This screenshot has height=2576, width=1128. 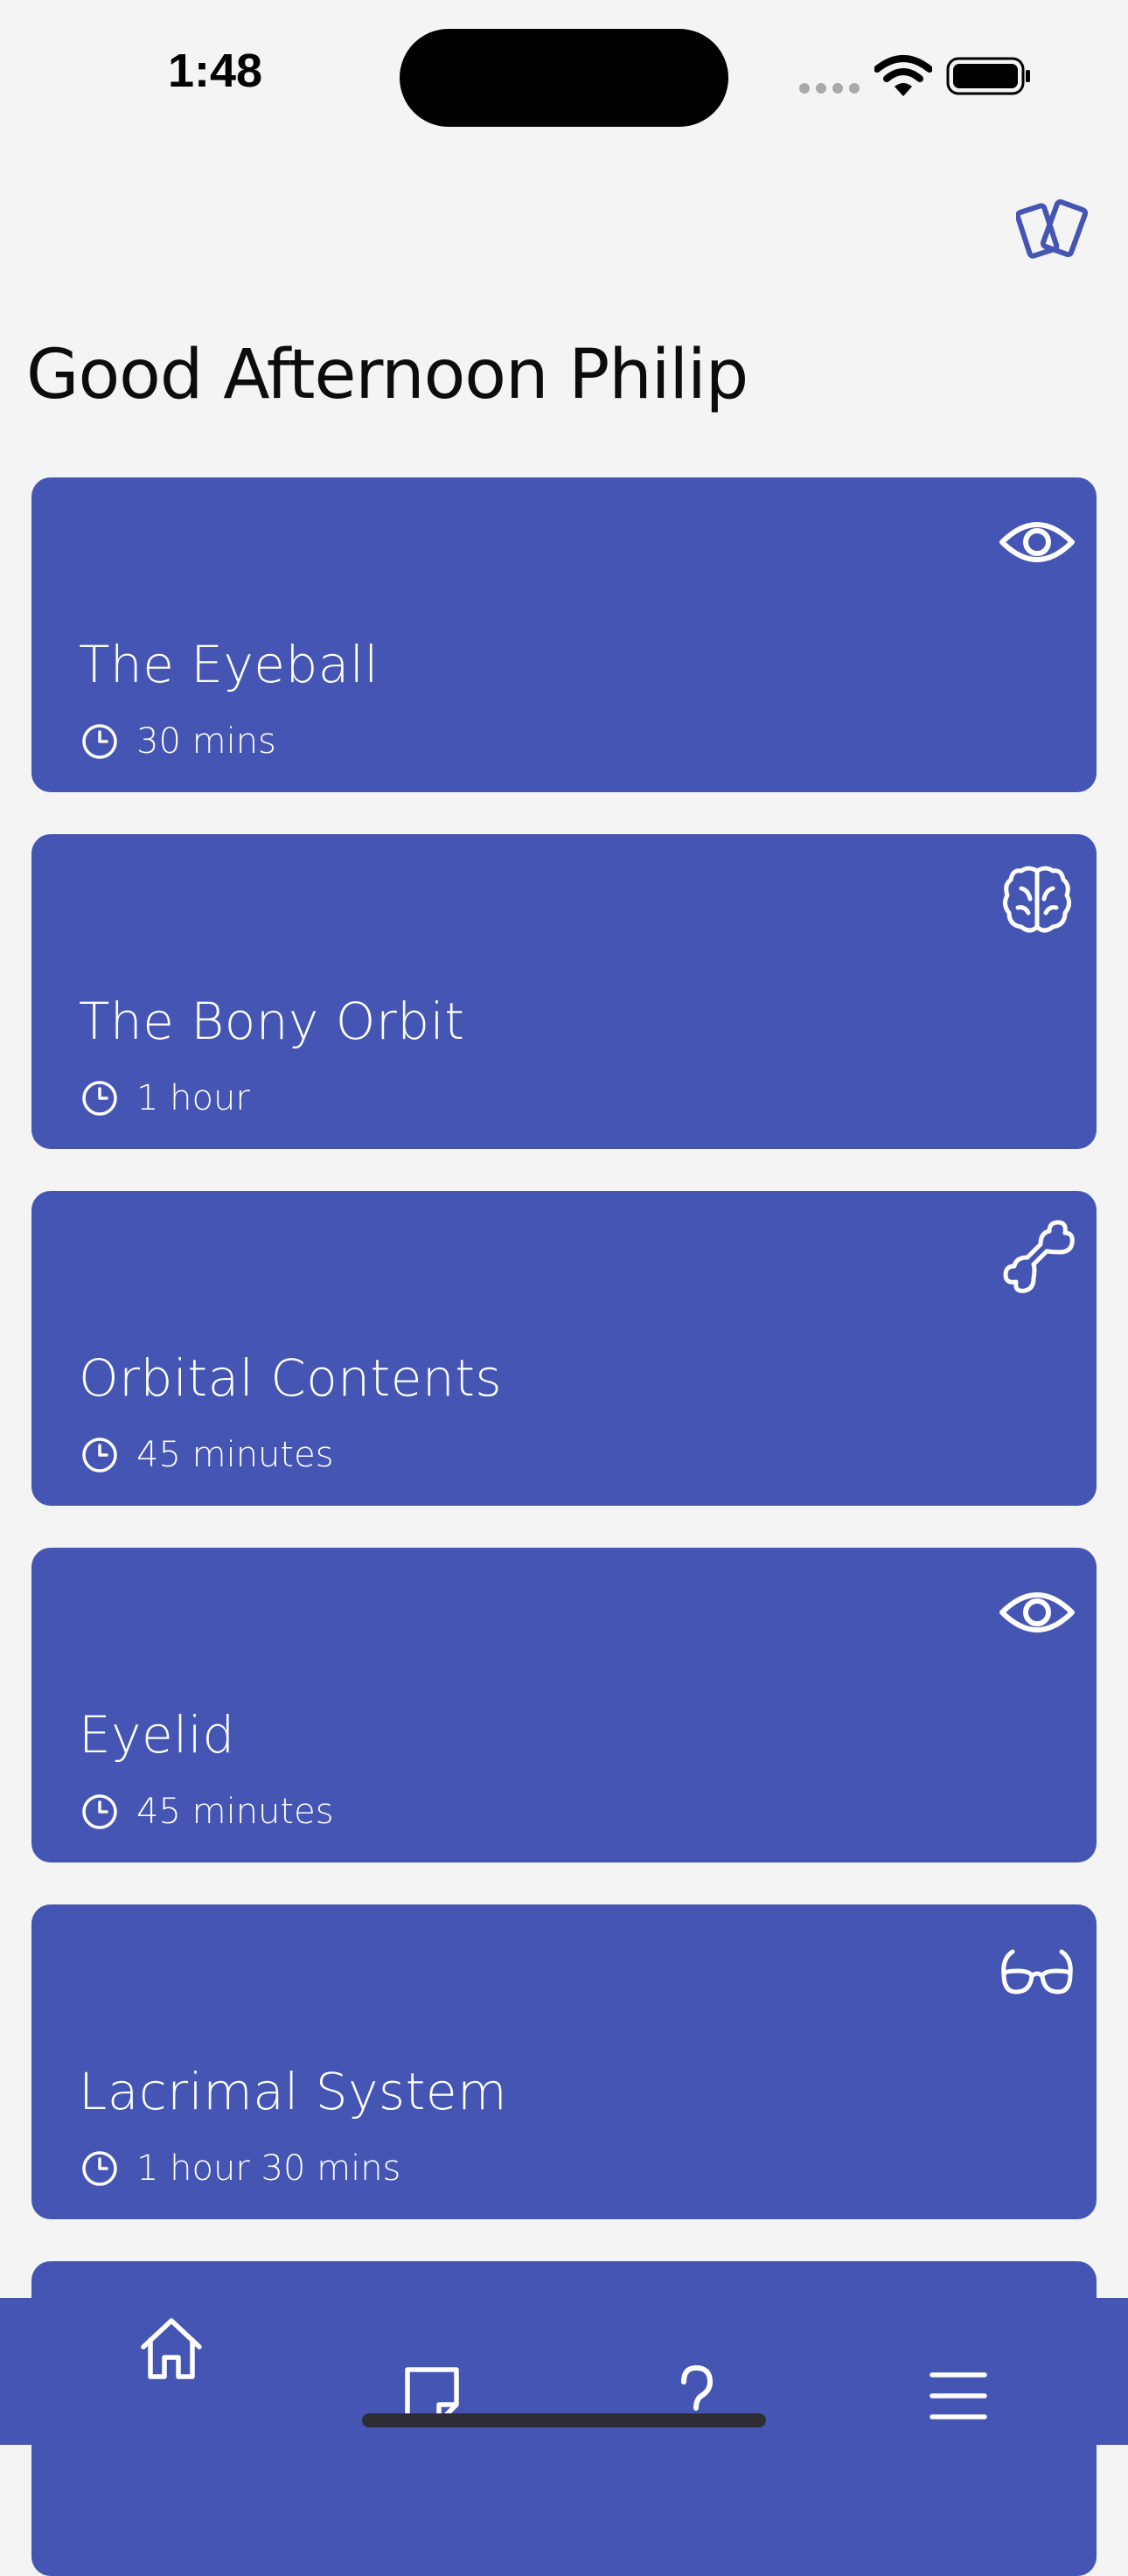 I want to click on card-title: Lacrimal System, so click(x=293, y=2091).